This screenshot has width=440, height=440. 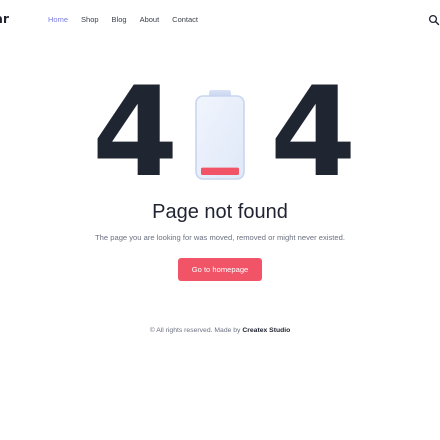 What do you see at coordinates (135, 133) in the screenshot?
I see `error-digit-left: 4` at bounding box center [135, 133].